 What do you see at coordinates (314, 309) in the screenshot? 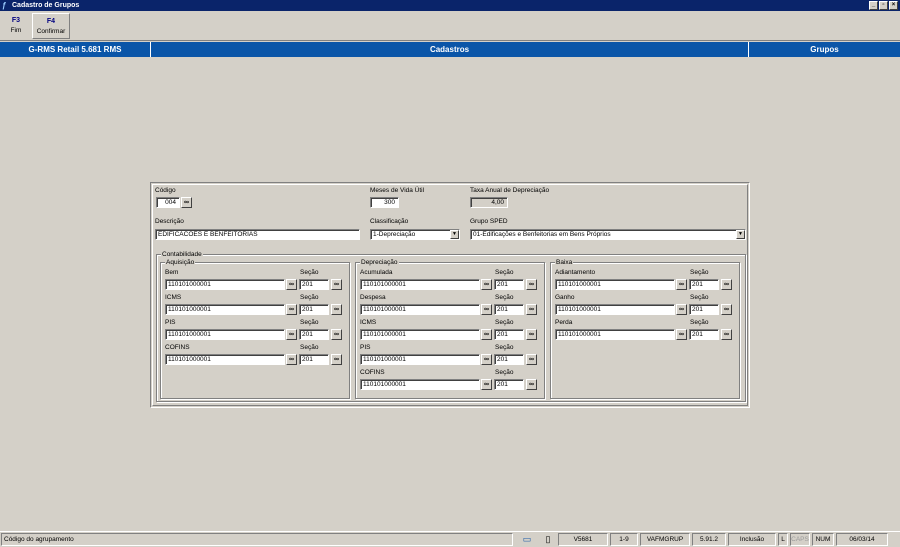
I see `aq-icms-secao: 201` at bounding box center [314, 309].